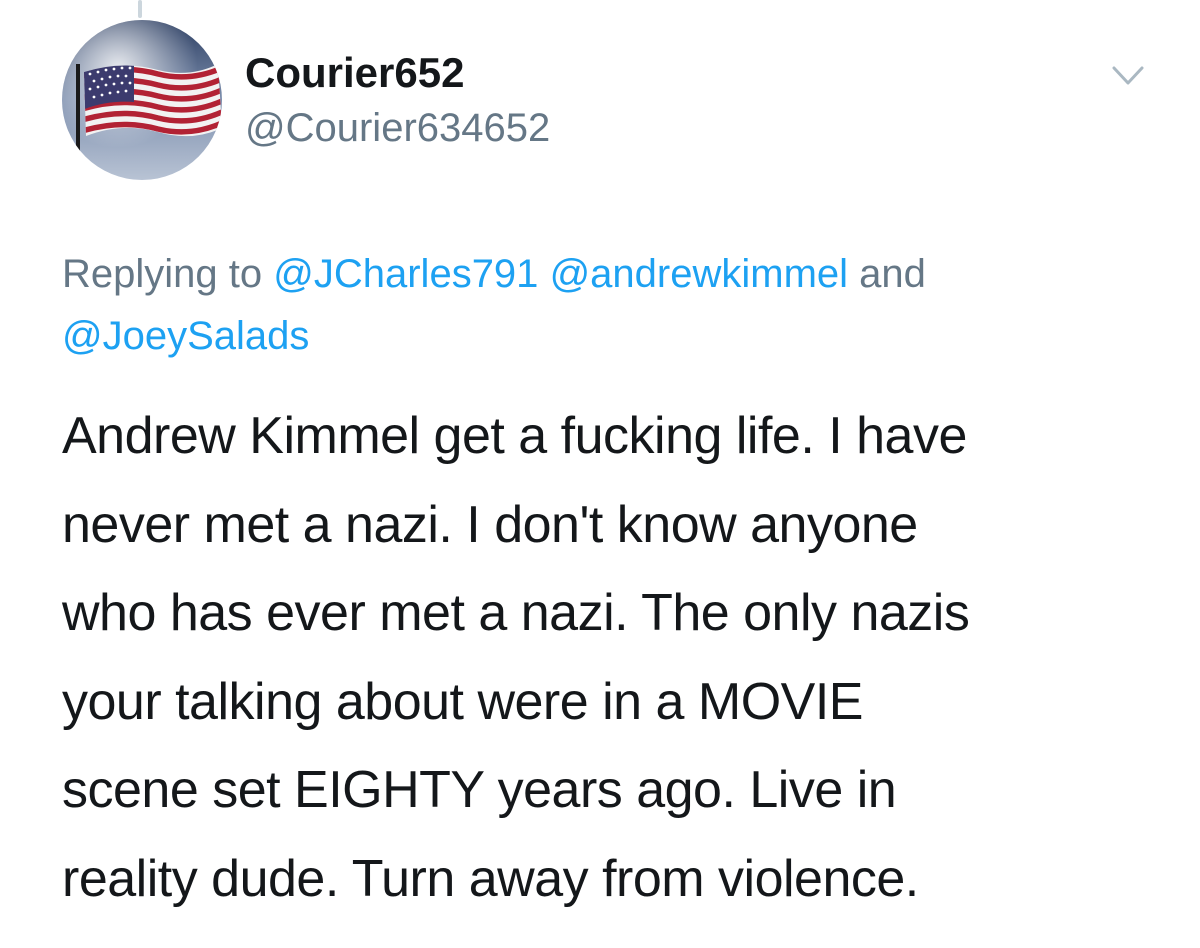 This screenshot has height=948, width=1200. What do you see at coordinates (490, 524) in the screenshot?
I see `tweet-text-line: never met a nazi. I don't know anyone` at bounding box center [490, 524].